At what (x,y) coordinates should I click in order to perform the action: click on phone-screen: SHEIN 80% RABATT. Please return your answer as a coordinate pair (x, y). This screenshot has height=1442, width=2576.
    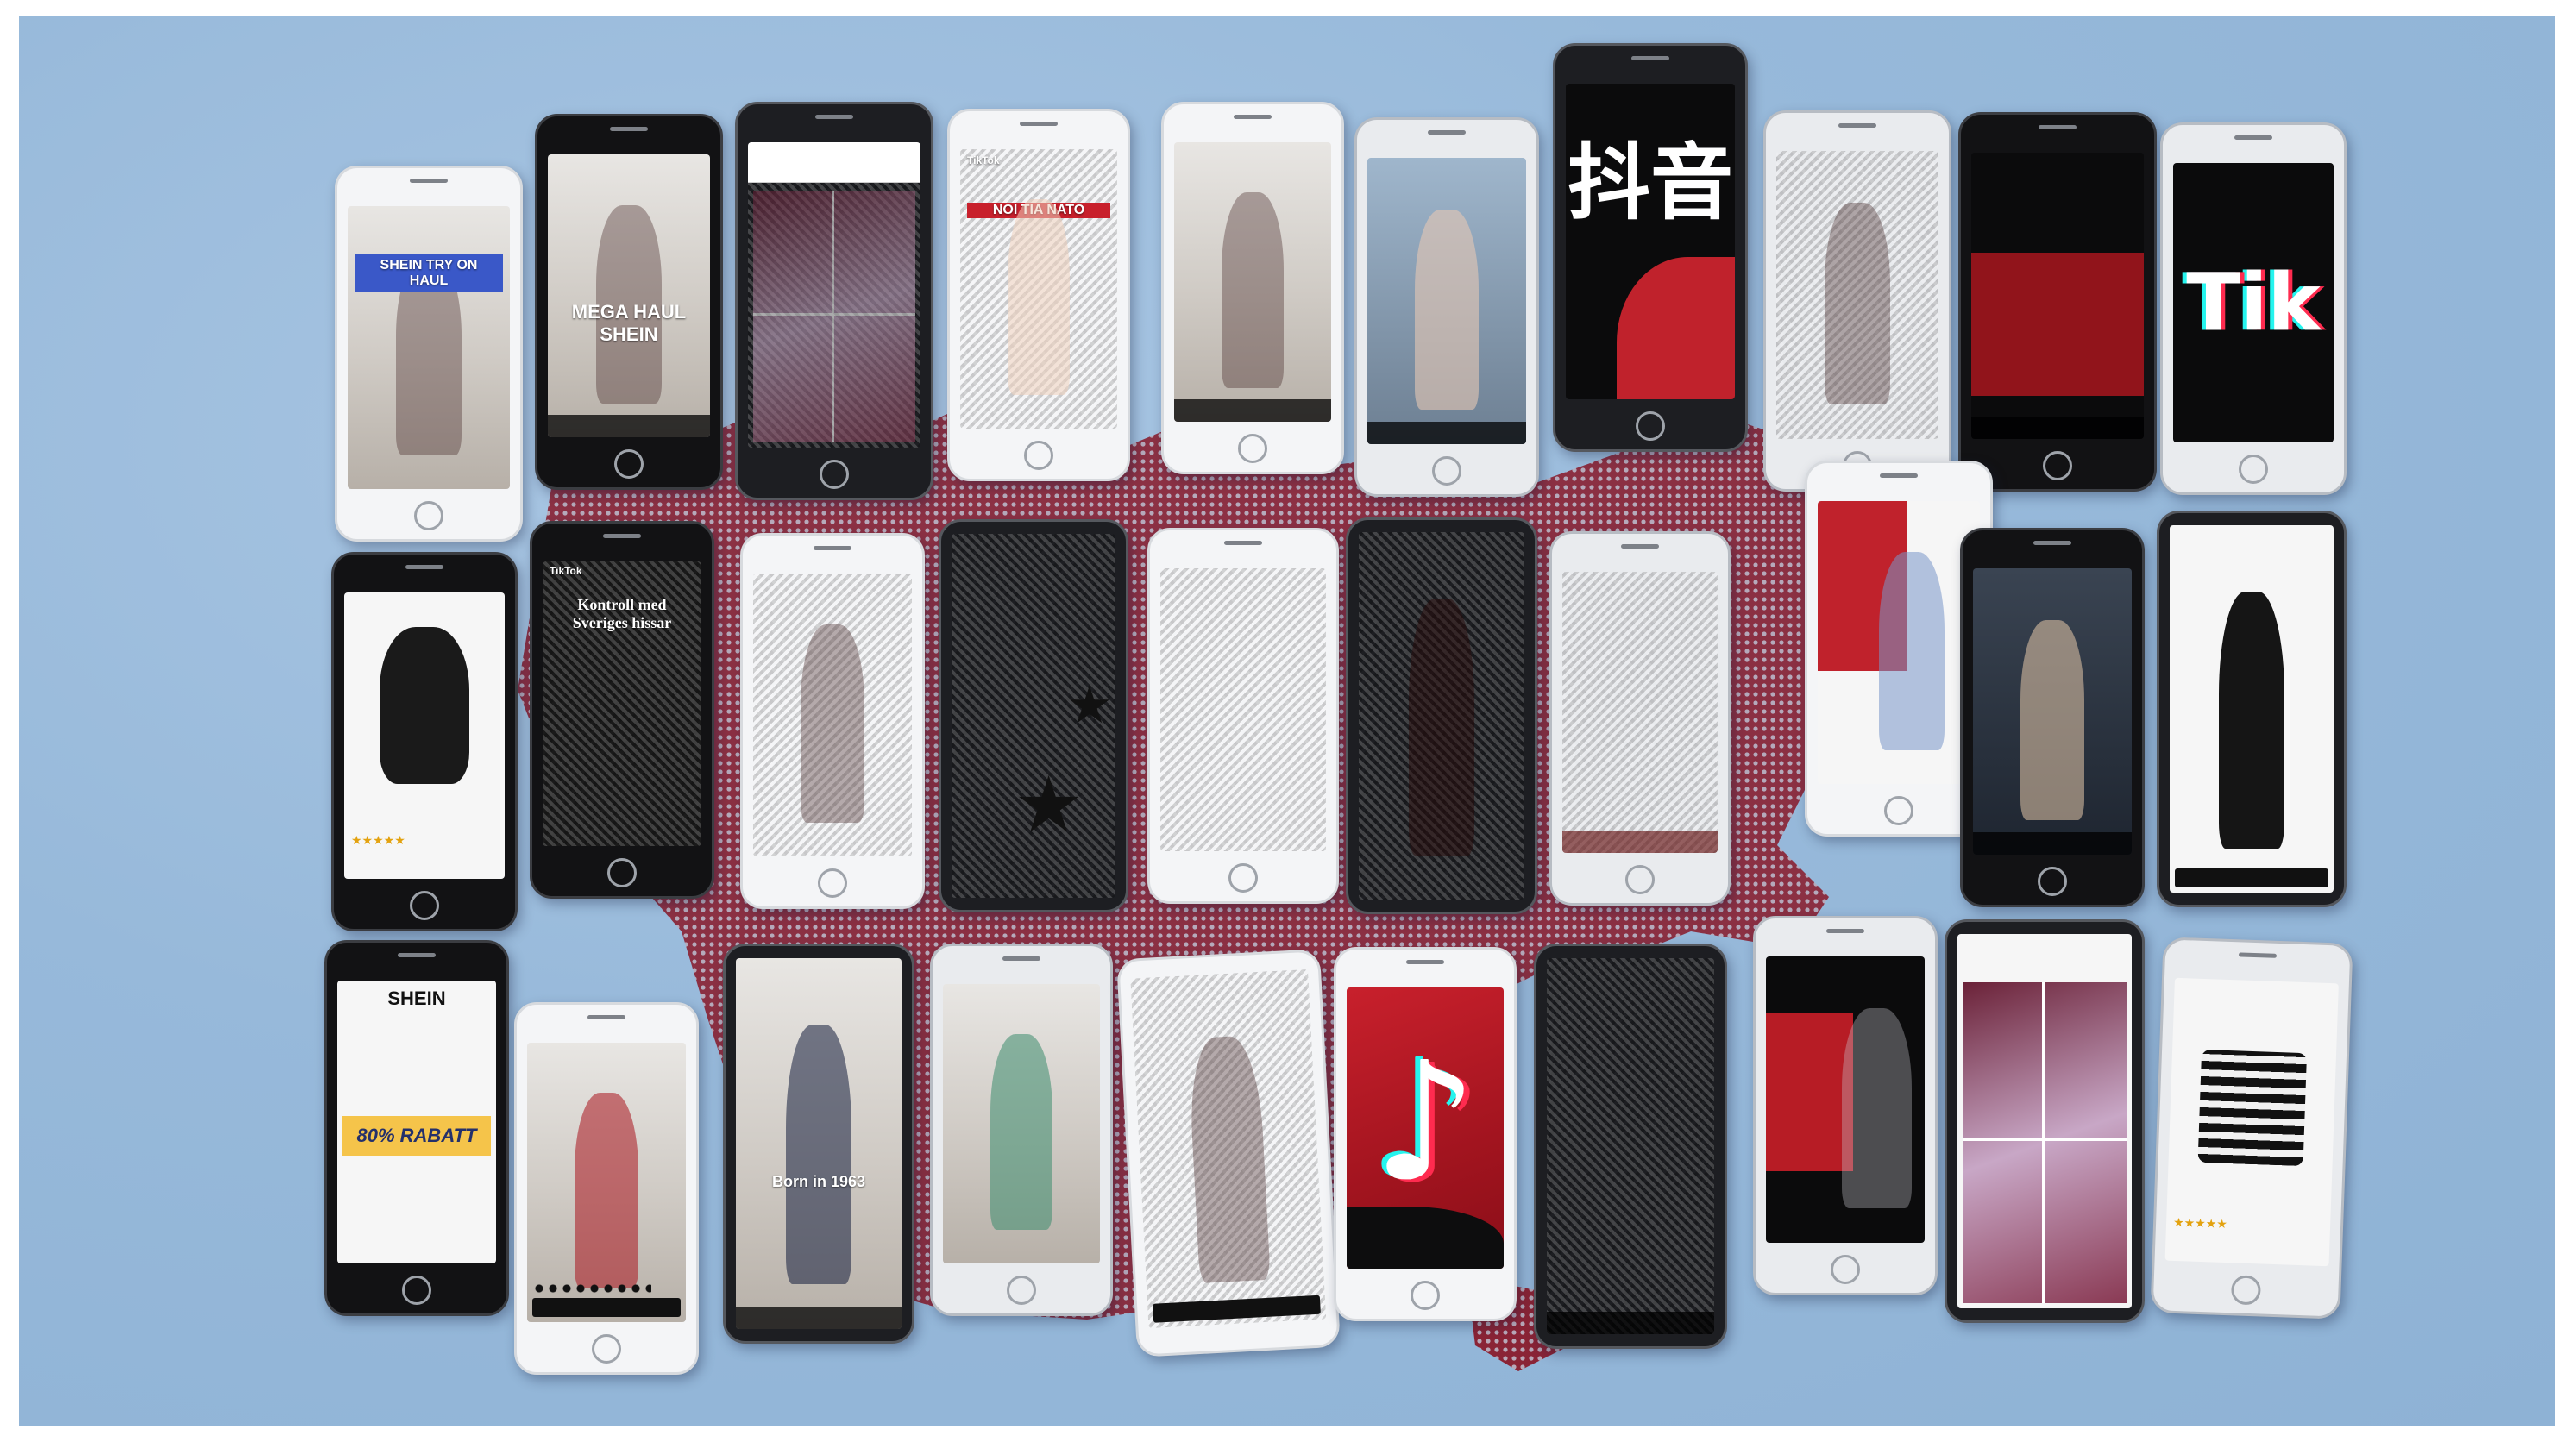
    Looking at the image, I should click on (416, 1122).